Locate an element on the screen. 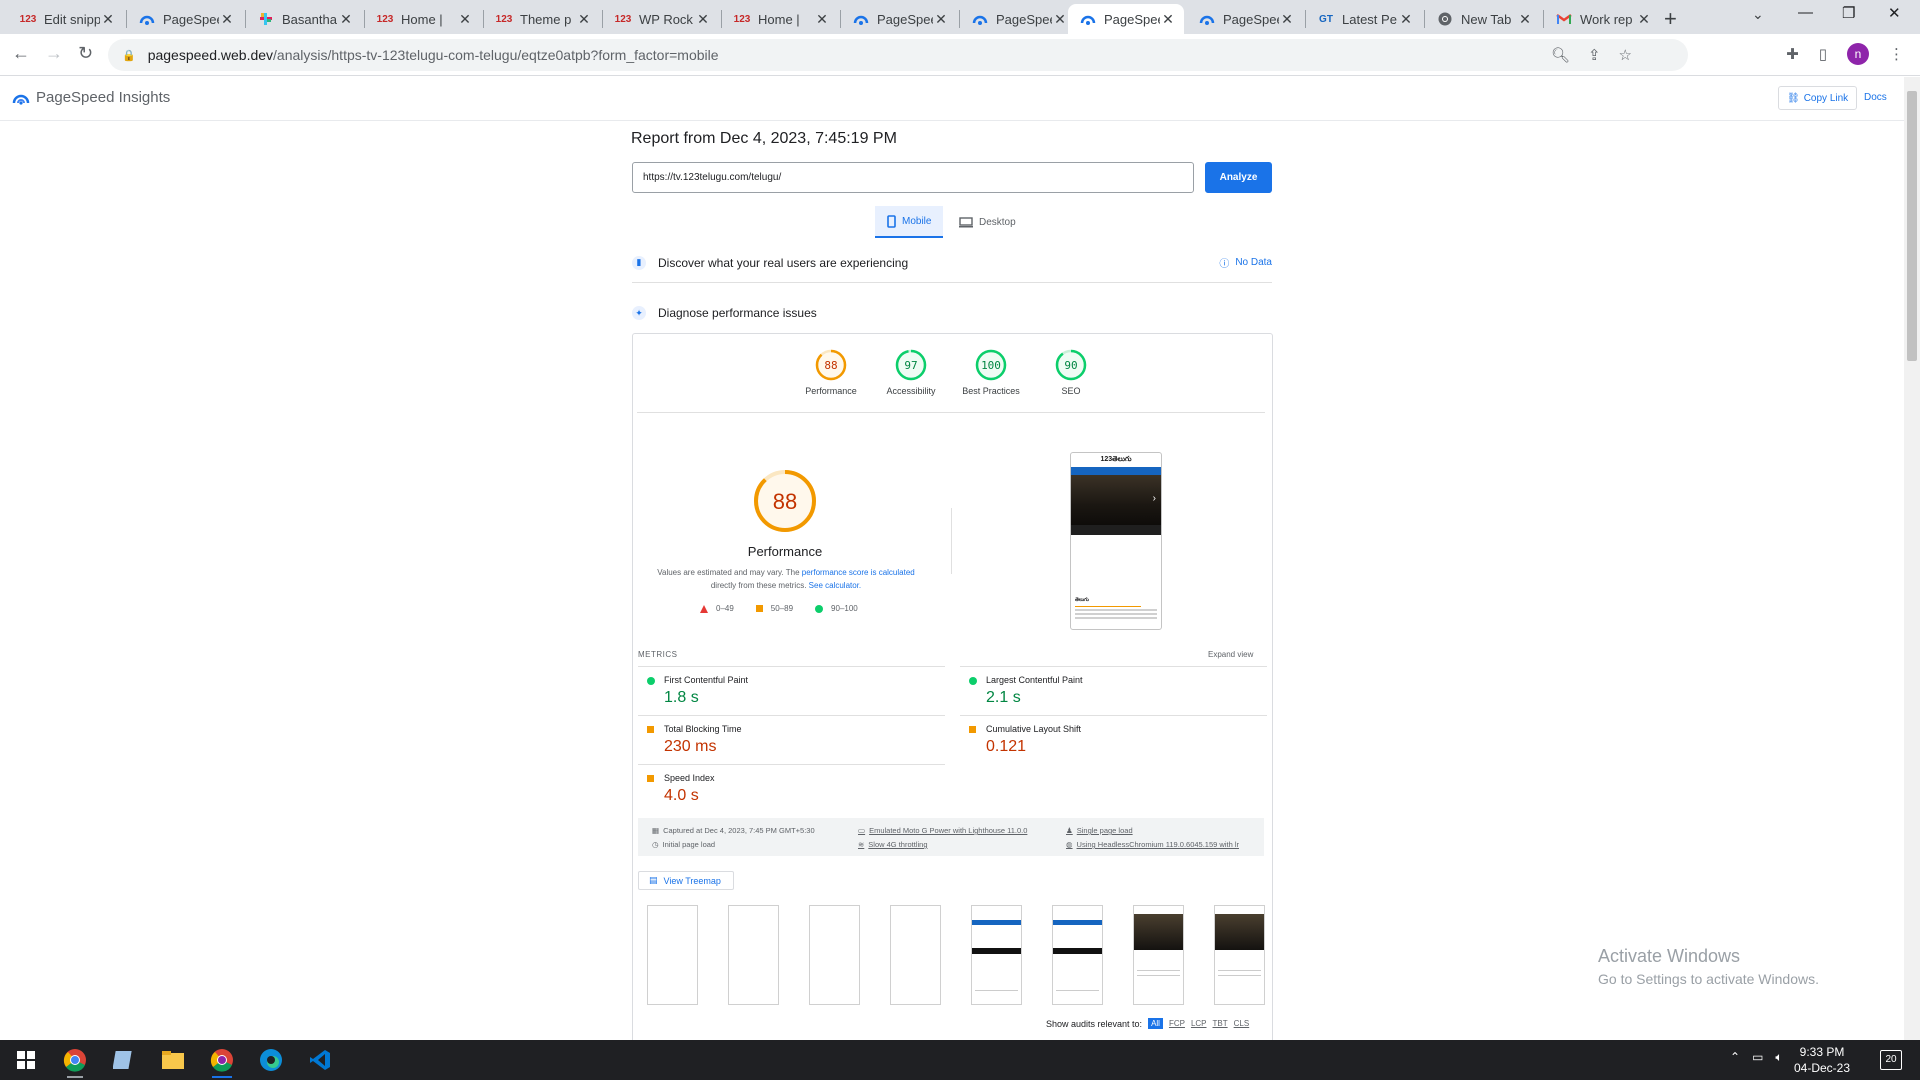  browser-tab: 123 WP Rock ✕ is located at coordinates (661, 19).